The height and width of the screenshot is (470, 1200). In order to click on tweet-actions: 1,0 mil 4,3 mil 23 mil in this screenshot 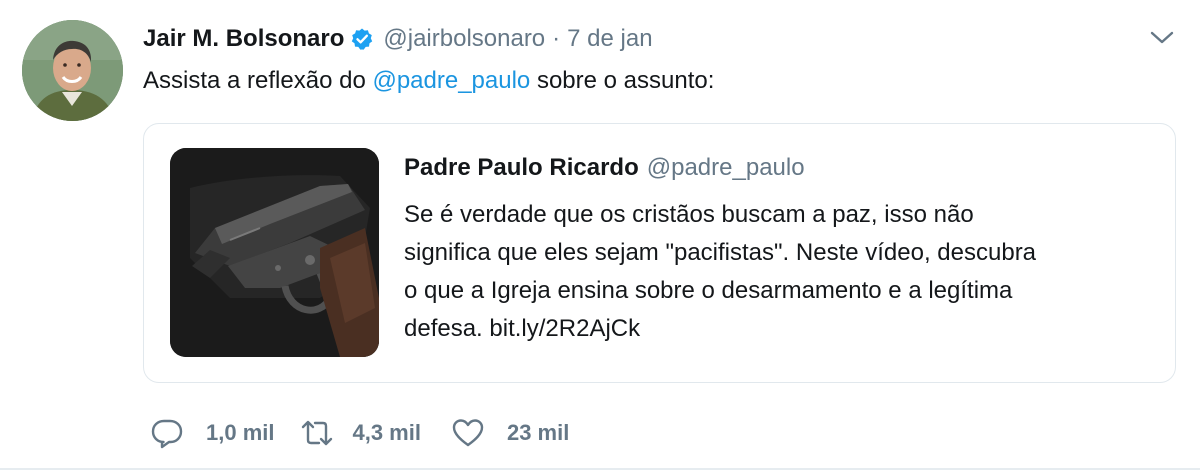, I will do `click(359, 433)`.